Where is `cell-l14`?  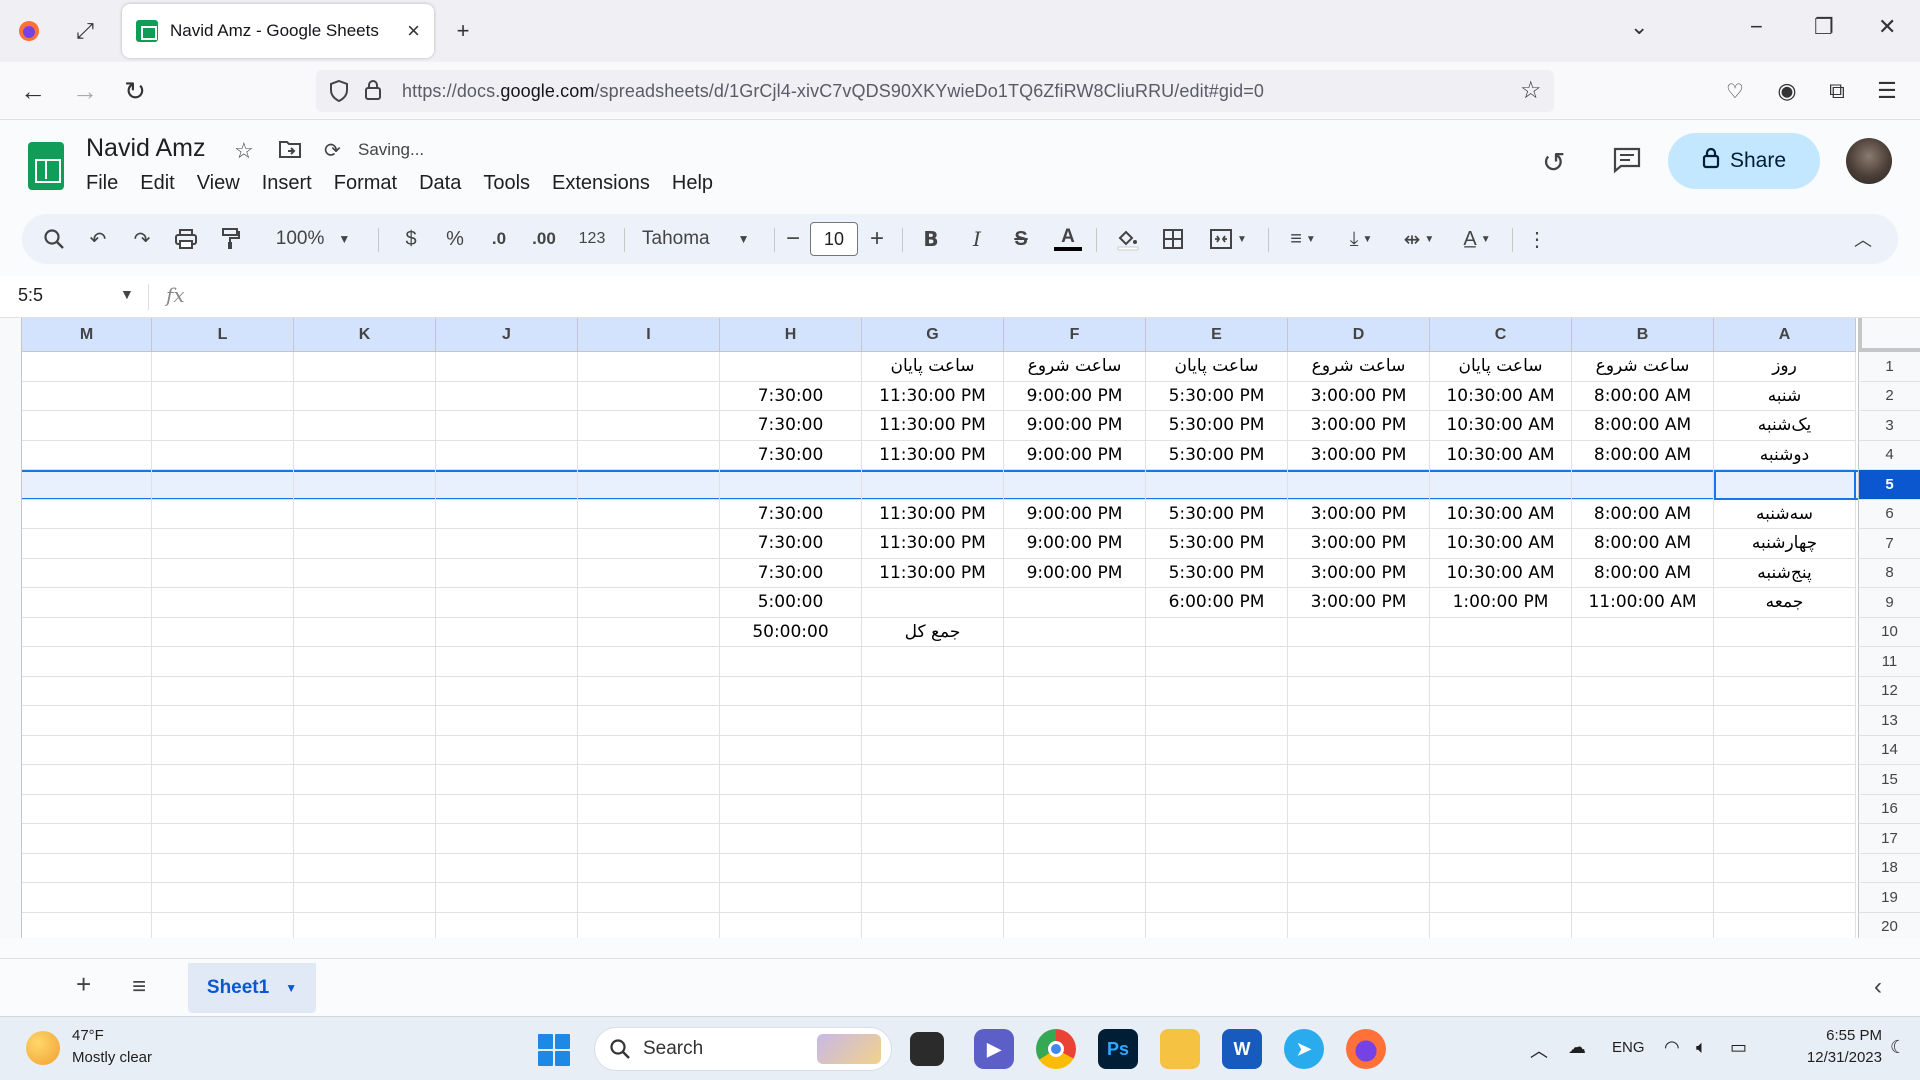 cell-l14 is located at coordinates (223, 750).